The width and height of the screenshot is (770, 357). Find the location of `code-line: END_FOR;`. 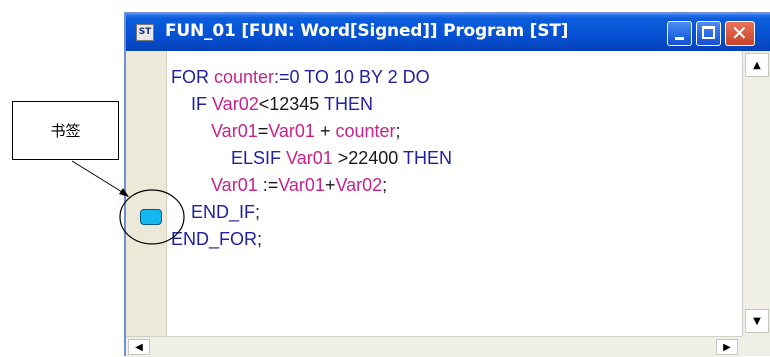

code-line: END_FOR; is located at coordinates (216, 239).